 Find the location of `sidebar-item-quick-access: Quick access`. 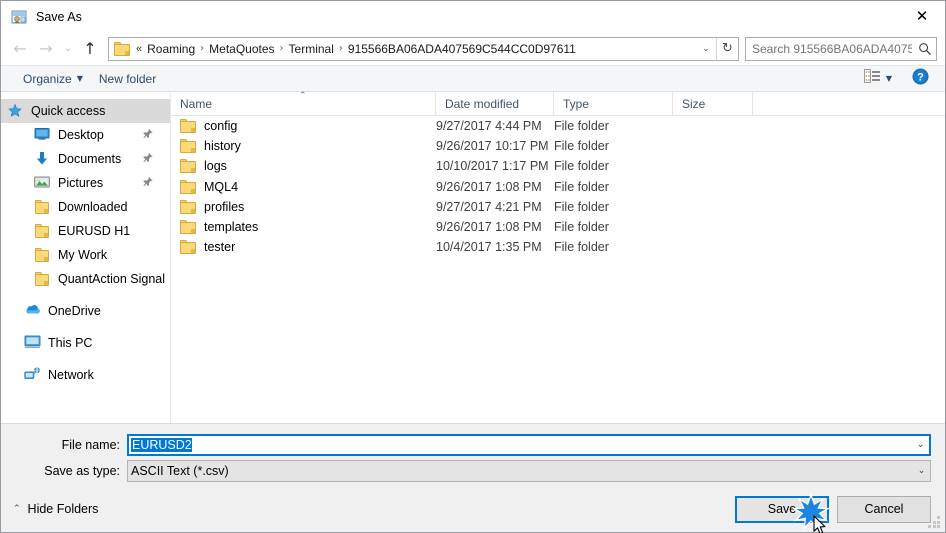

sidebar-item-quick-access: Quick access is located at coordinates (85, 111).